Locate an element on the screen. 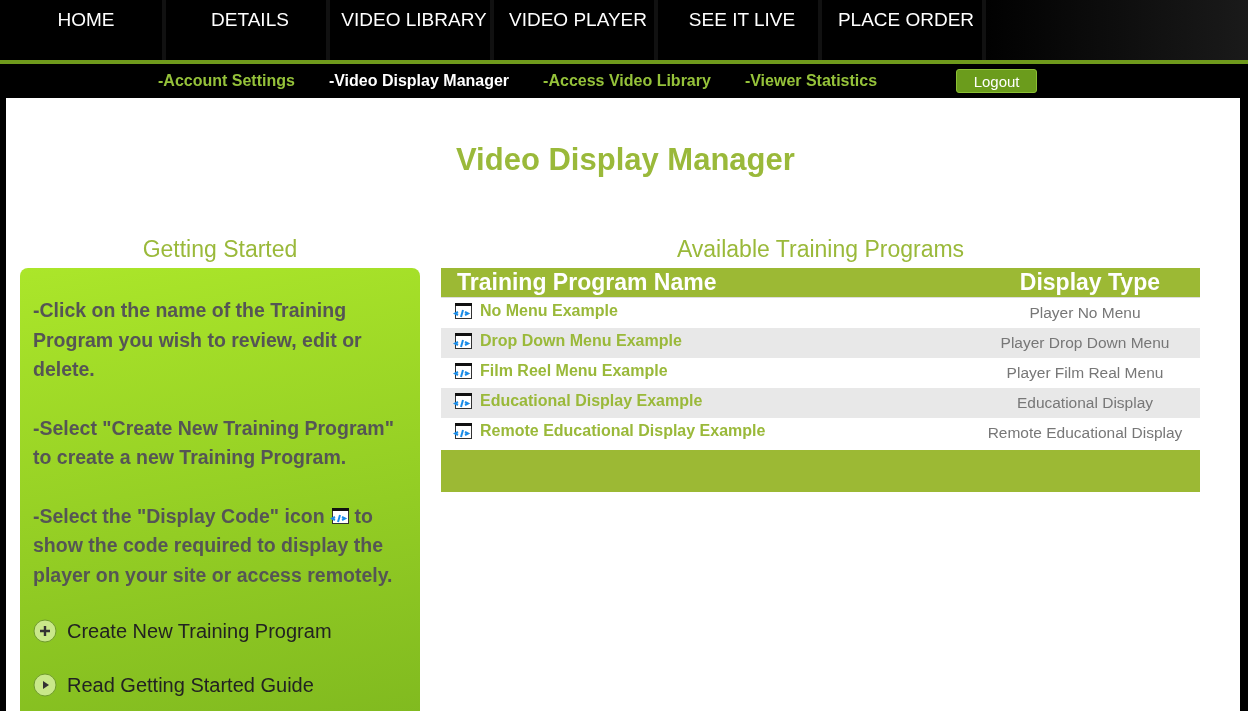 This screenshot has width=1248, height=711. instruction-text: show the code required to display the player on your site or access remotely. is located at coordinates (213, 560).